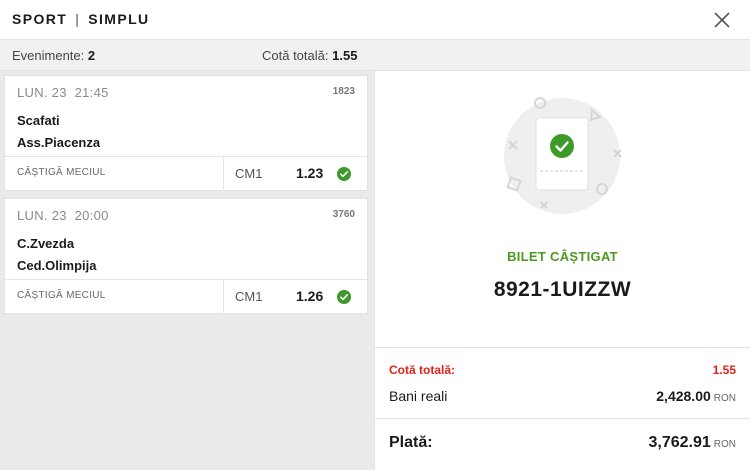 The height and width of the screenshot is (470, 750). What do you see at coordinates (375, 55) in the screenshot?
I see `slip-summary-bar: Evenimente: 2 Cotă totală: 1.55` at bounding box center [375, 55].